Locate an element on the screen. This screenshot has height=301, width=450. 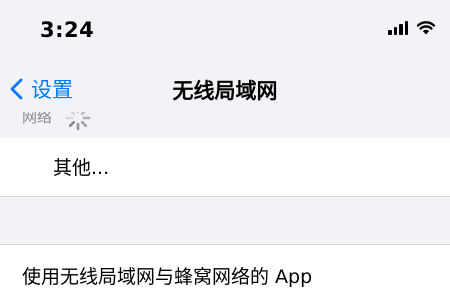
status-time: 3:24 is located at coordinates (67, 30).